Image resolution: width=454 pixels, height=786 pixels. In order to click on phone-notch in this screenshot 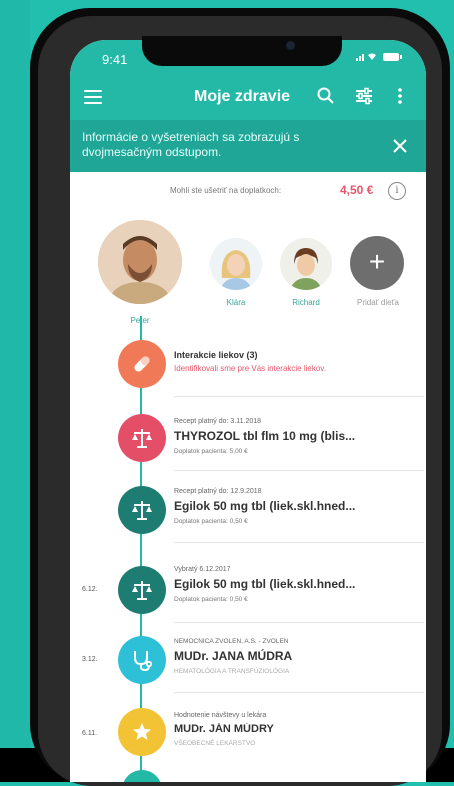, I will do `click(242, 51)`.